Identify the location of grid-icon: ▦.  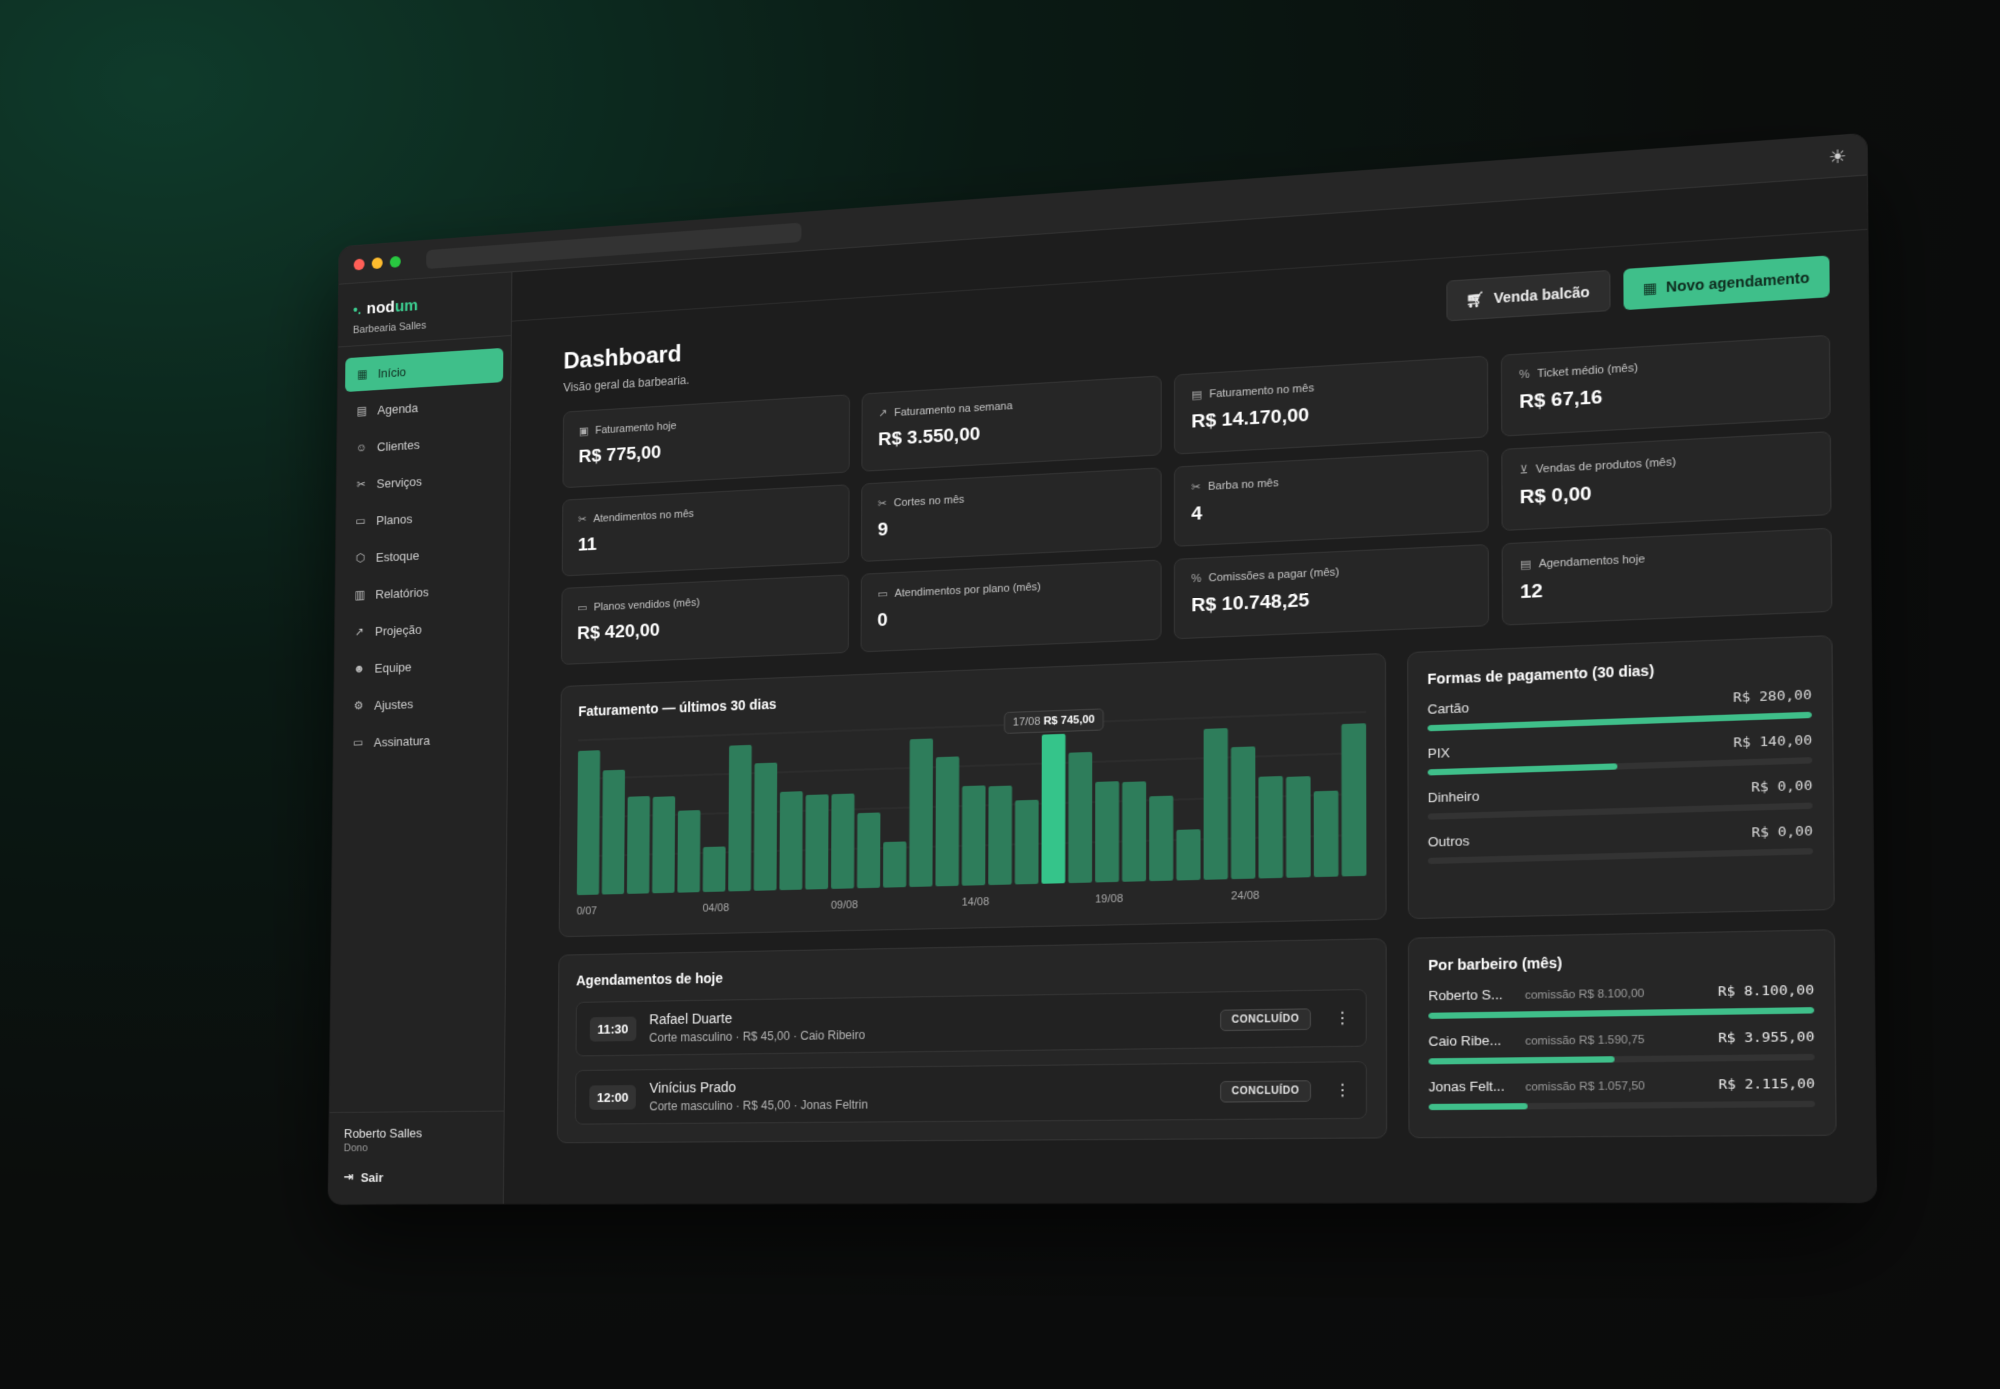
(362, 374).